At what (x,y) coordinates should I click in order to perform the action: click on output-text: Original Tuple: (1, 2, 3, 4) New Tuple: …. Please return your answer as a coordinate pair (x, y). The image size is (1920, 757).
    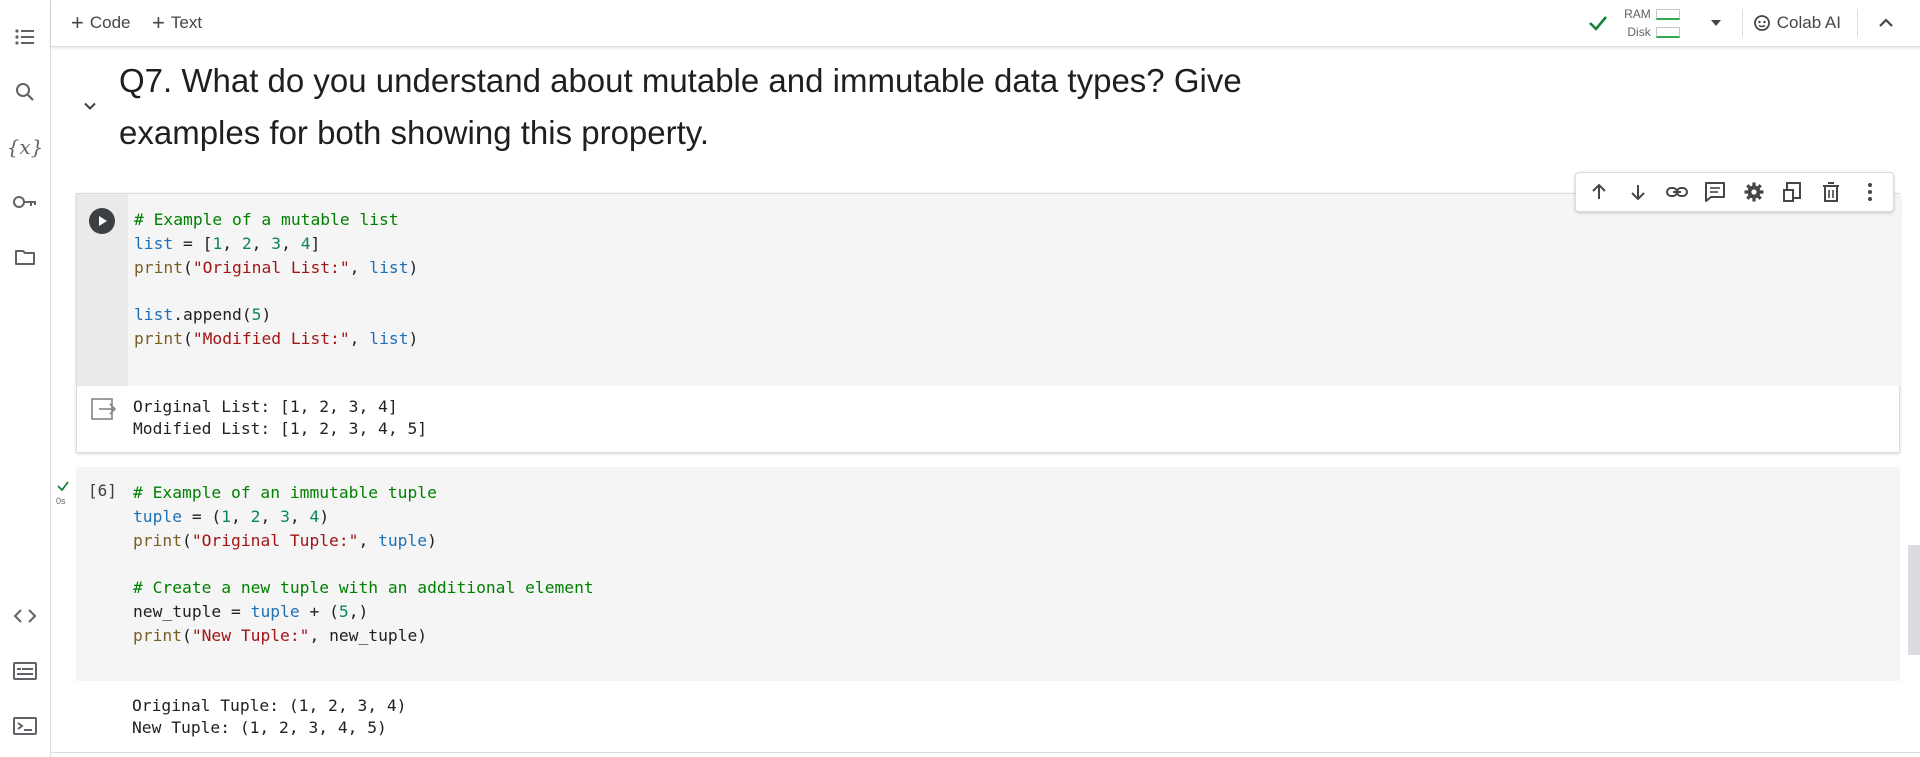
    Looking at the image, I should click on (269, 717).